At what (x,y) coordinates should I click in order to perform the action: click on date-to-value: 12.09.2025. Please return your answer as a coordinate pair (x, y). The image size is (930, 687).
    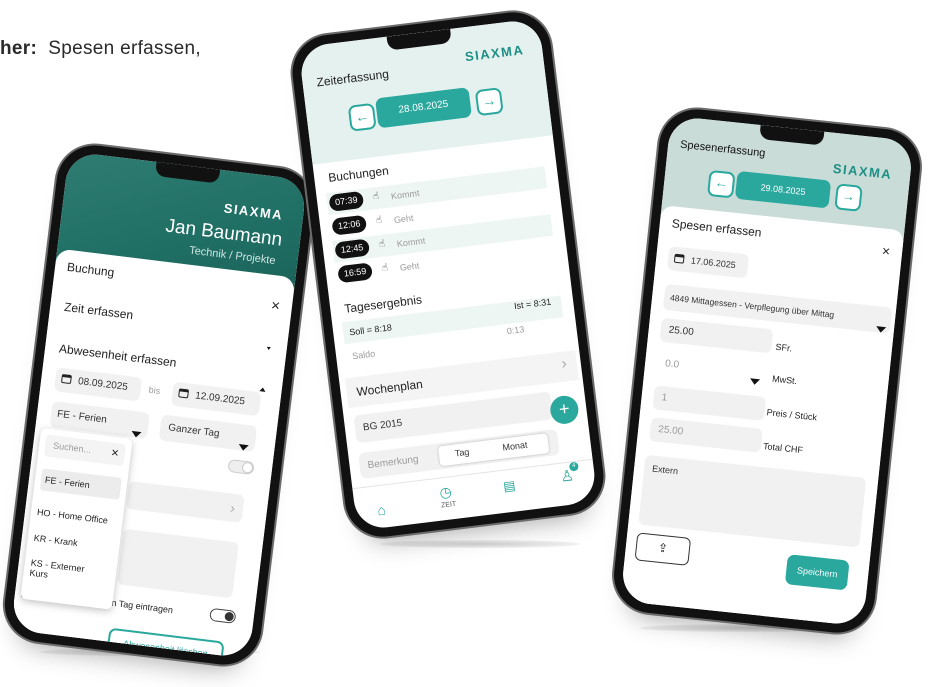
    Looking at the image, I should click on (220, 399).